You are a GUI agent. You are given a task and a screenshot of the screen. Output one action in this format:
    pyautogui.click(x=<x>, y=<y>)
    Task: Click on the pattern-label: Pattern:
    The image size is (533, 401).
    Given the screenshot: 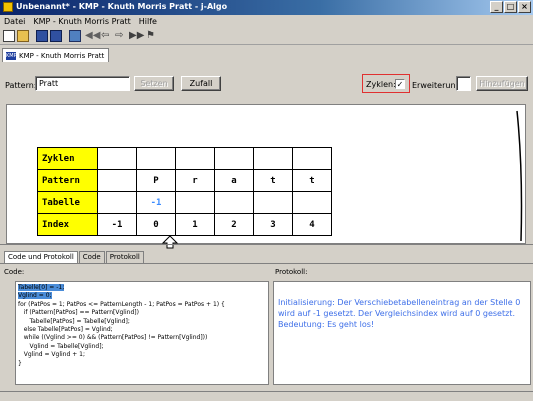 What is the action you would take?
    pyautogui.click(x=21, y=85)
    